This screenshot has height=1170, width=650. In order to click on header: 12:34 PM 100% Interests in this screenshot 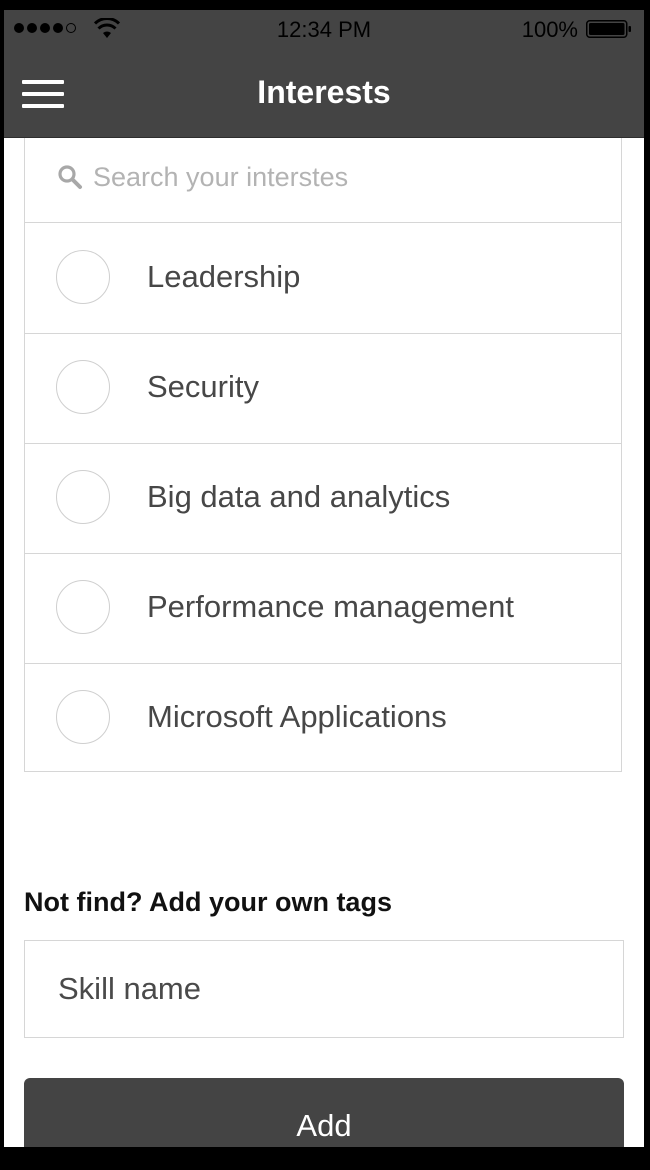, I will do `click(324, 74)`.